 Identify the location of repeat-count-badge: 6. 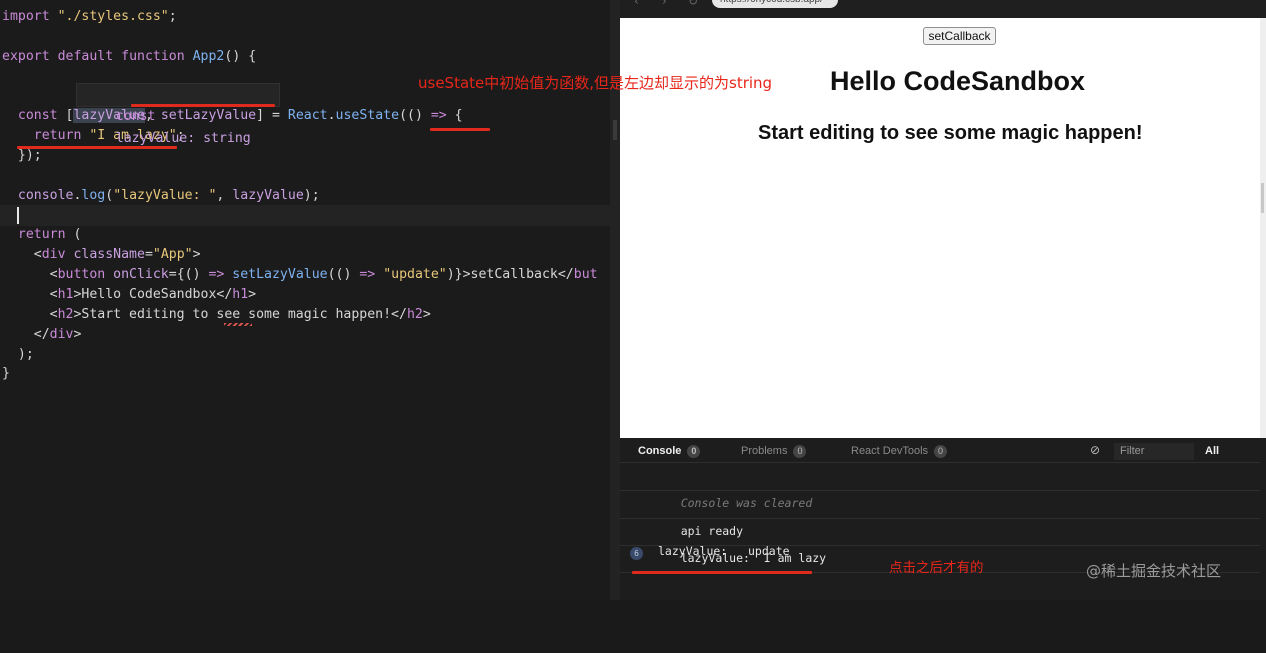
(636, 553).